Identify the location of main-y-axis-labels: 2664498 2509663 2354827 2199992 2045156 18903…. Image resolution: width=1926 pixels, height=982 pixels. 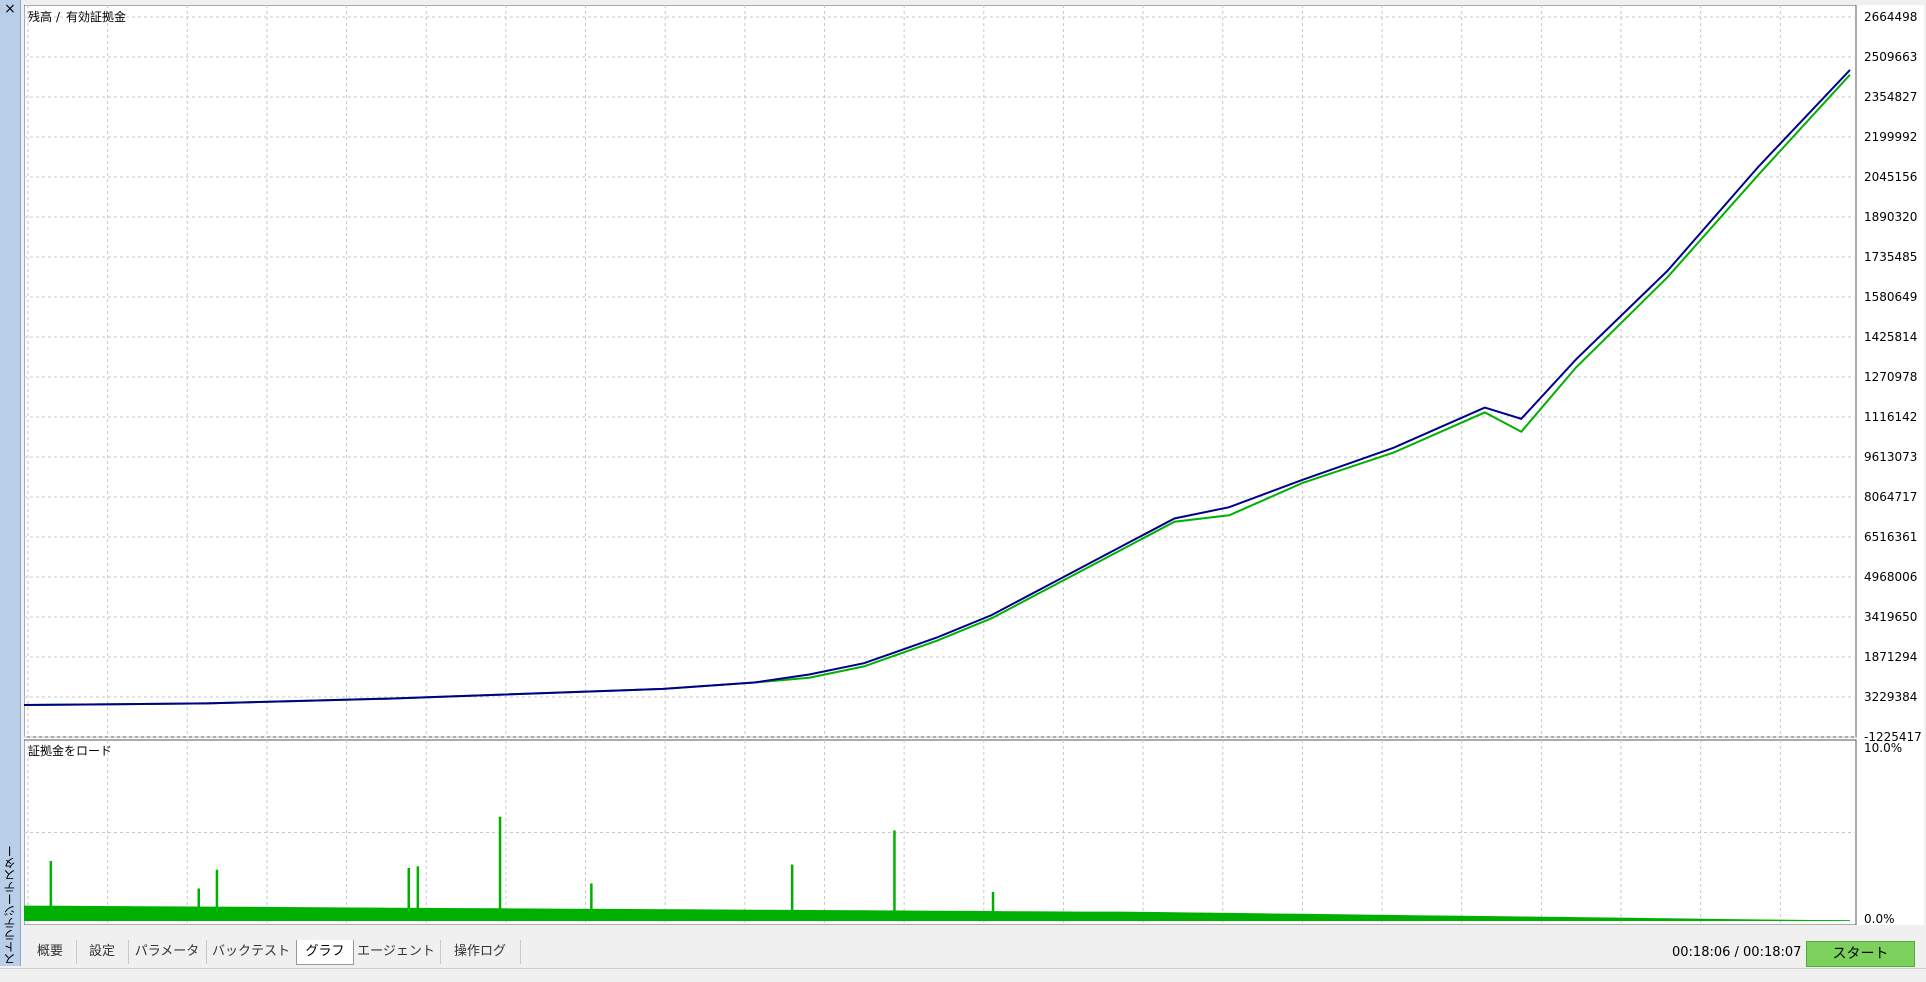
(1893, 377).